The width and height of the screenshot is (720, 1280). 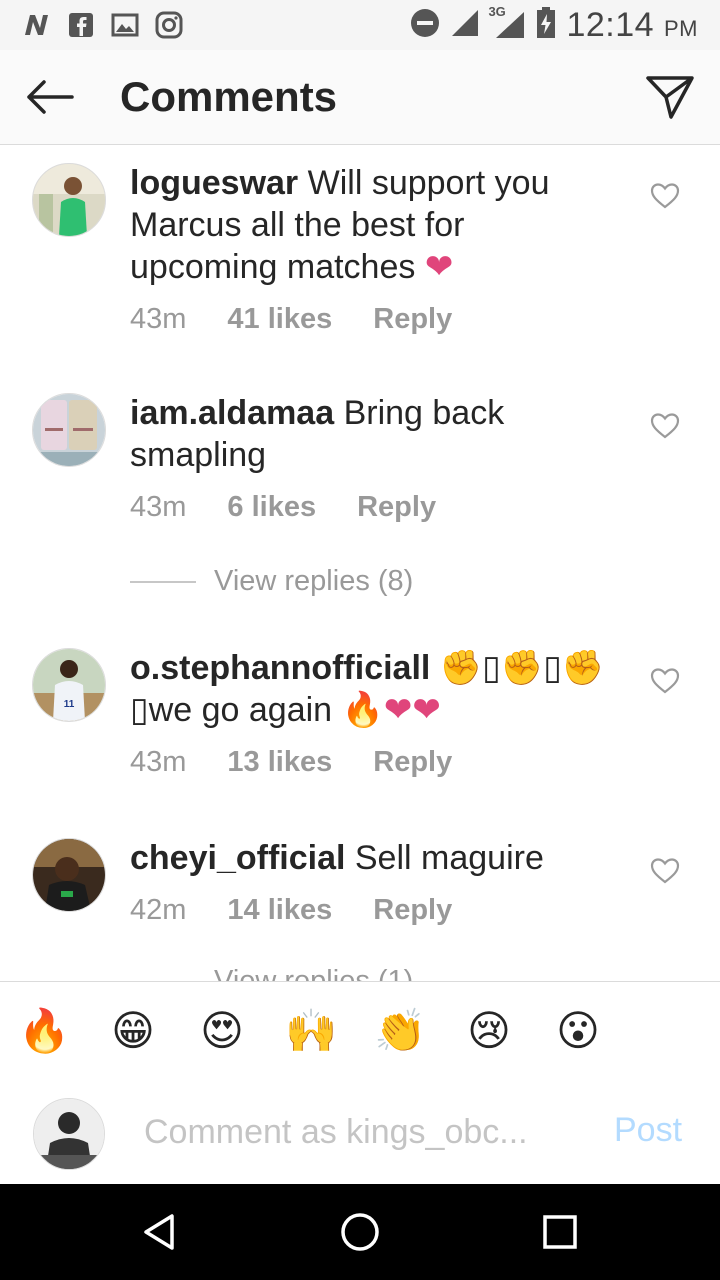 What do you see at coordinates (439, 267) in the screenshot?
I see `heart-emoji: ❤` at bounding box center [439, 267].